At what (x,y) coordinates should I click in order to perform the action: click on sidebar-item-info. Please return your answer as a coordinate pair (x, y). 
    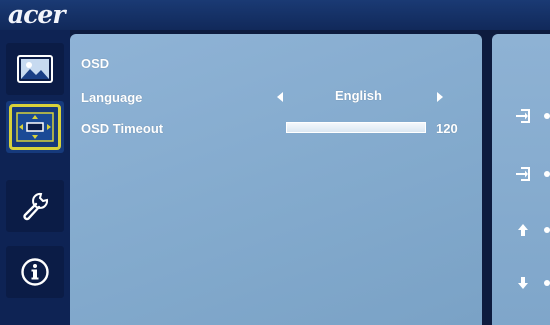
    Looking at the image, I should click on (35, 272).